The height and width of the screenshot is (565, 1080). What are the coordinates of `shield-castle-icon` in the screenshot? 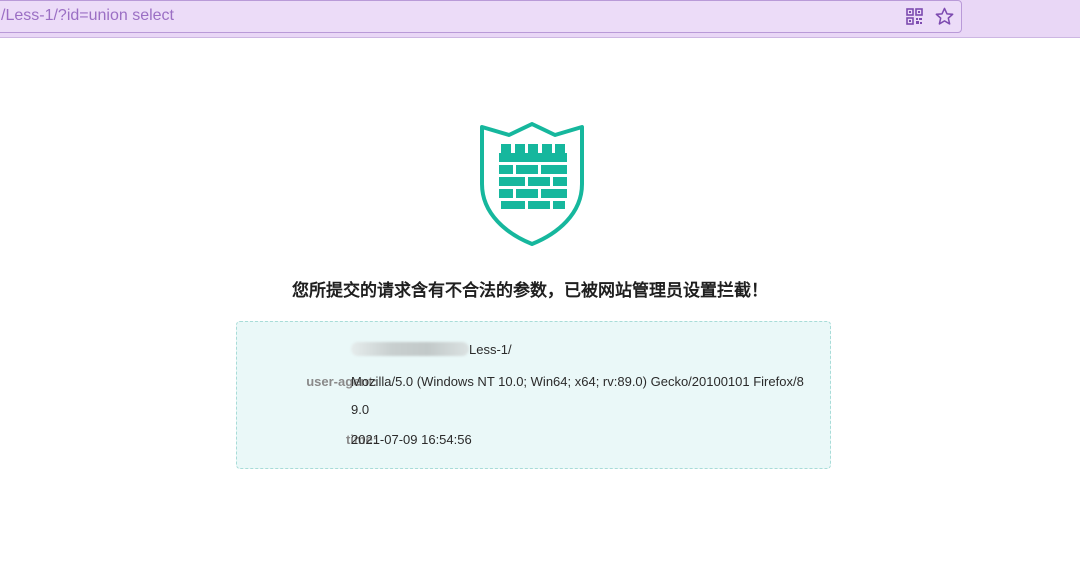 It's located at (532, 184).